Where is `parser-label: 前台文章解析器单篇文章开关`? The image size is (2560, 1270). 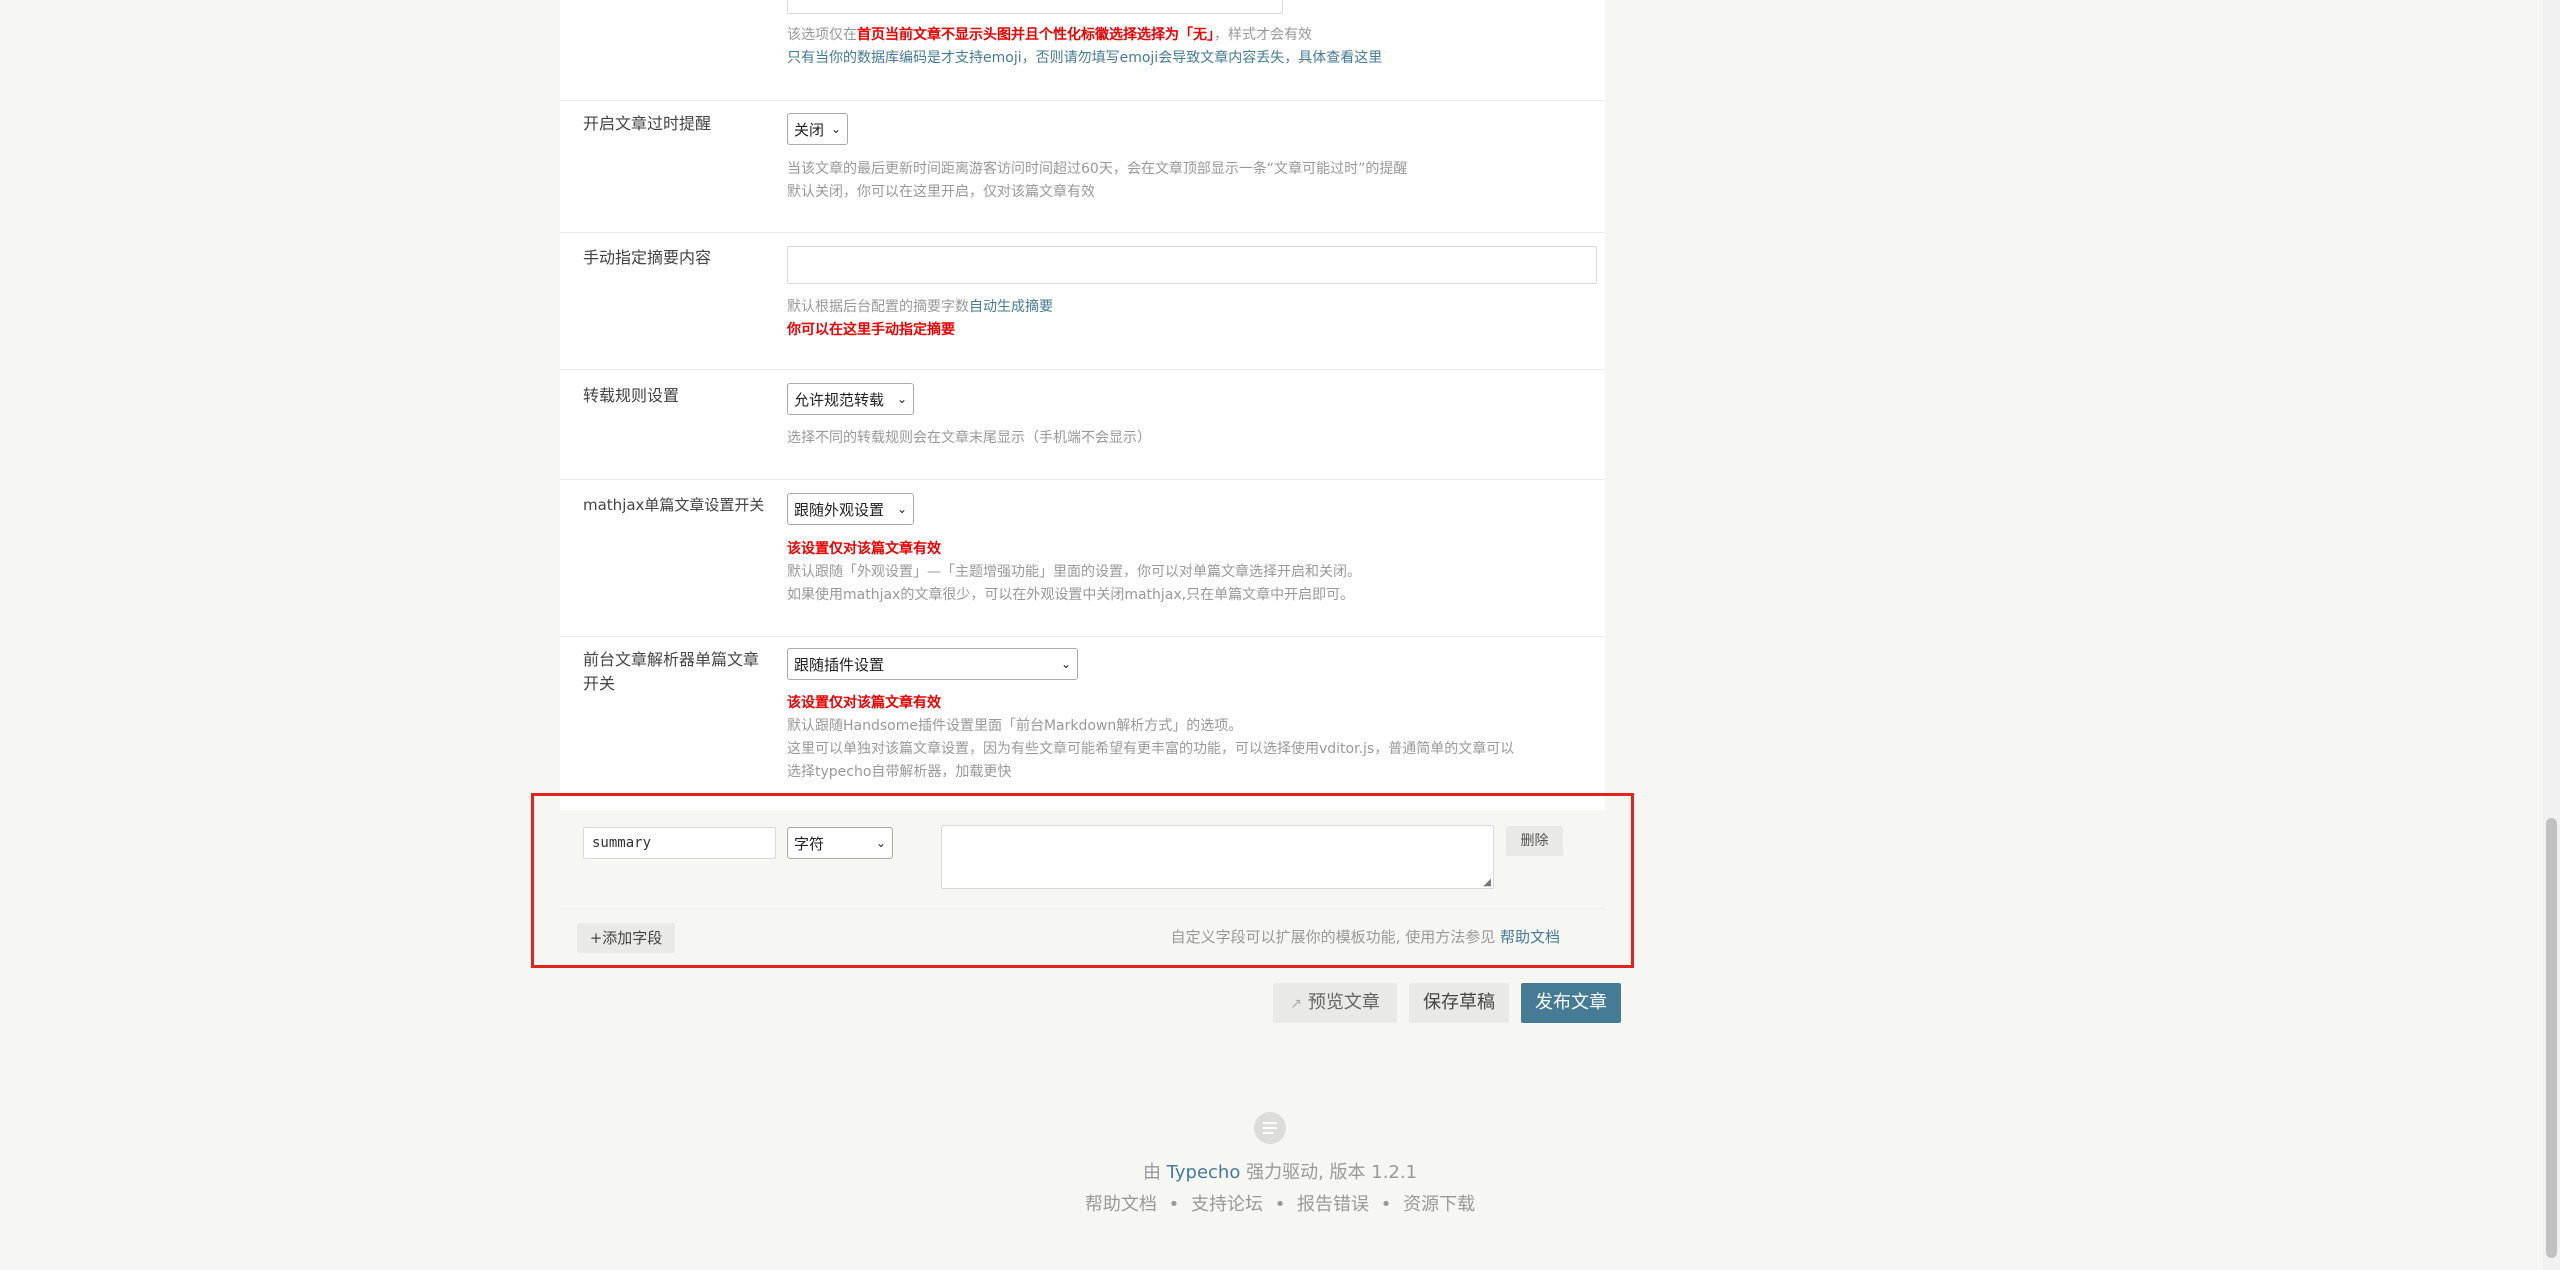
parser-label: 前台文章解析器单篇文章开关 is located at coordinates (671, 671).